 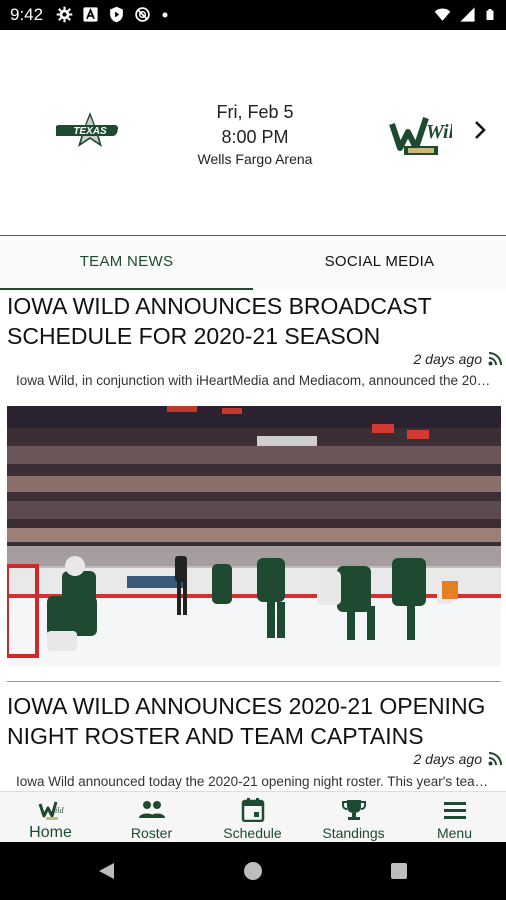 I want to click on no-sim-icon, so click(x=142, y=14).